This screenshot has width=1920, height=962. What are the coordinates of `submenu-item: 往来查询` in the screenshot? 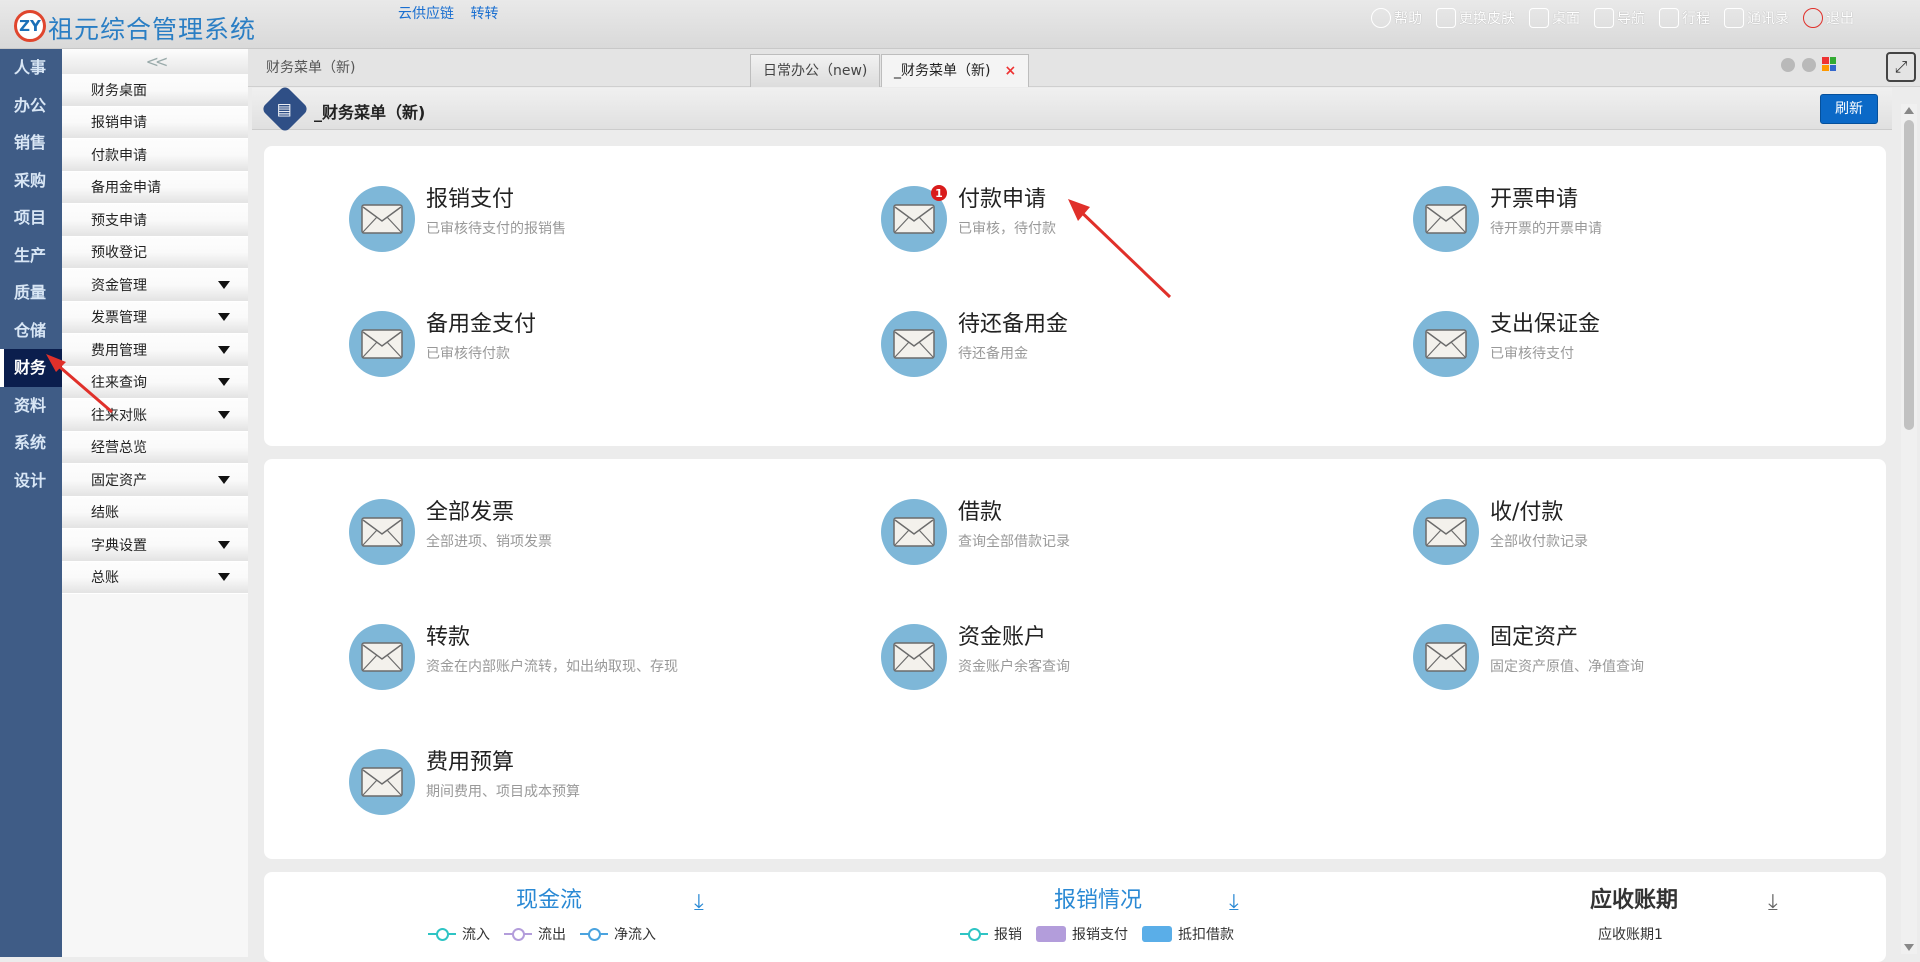 It's located at (155, 382).